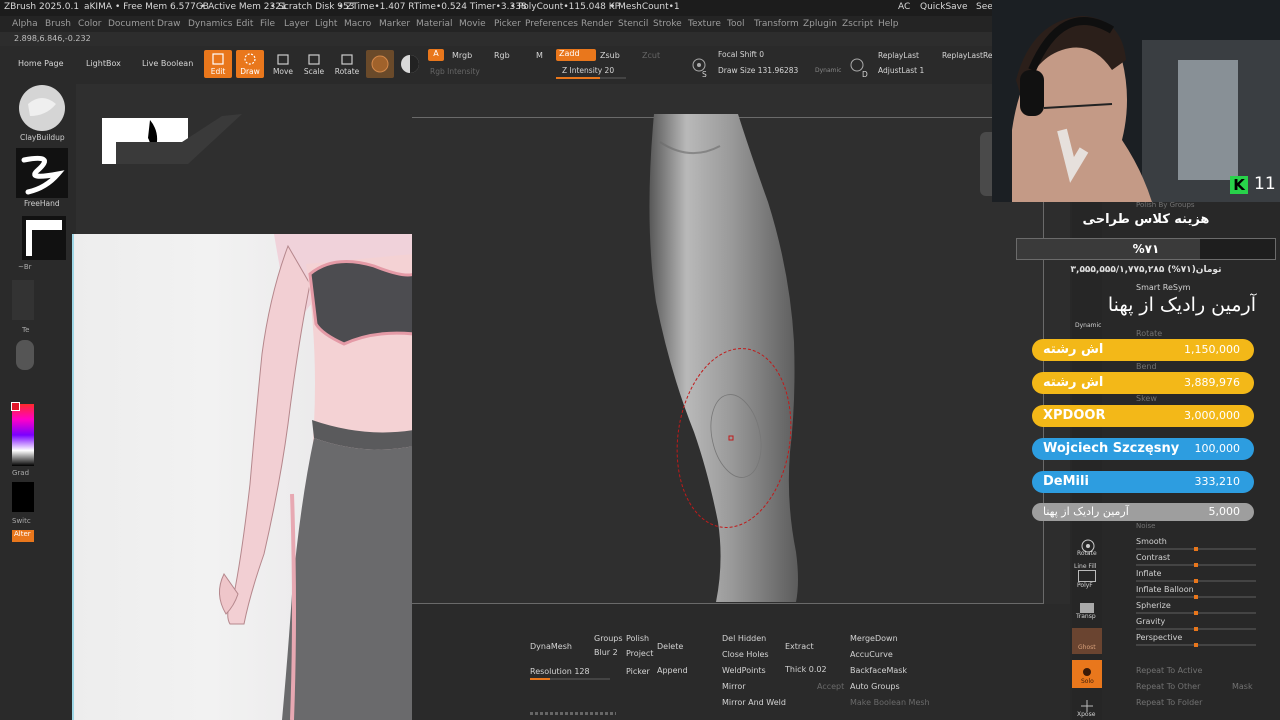 The image size is (1280, 720). What do you see at coordinates (1146, 366) in the screenshot?
I see `deform-bend: Bend` at bounding box center [1146, 366].